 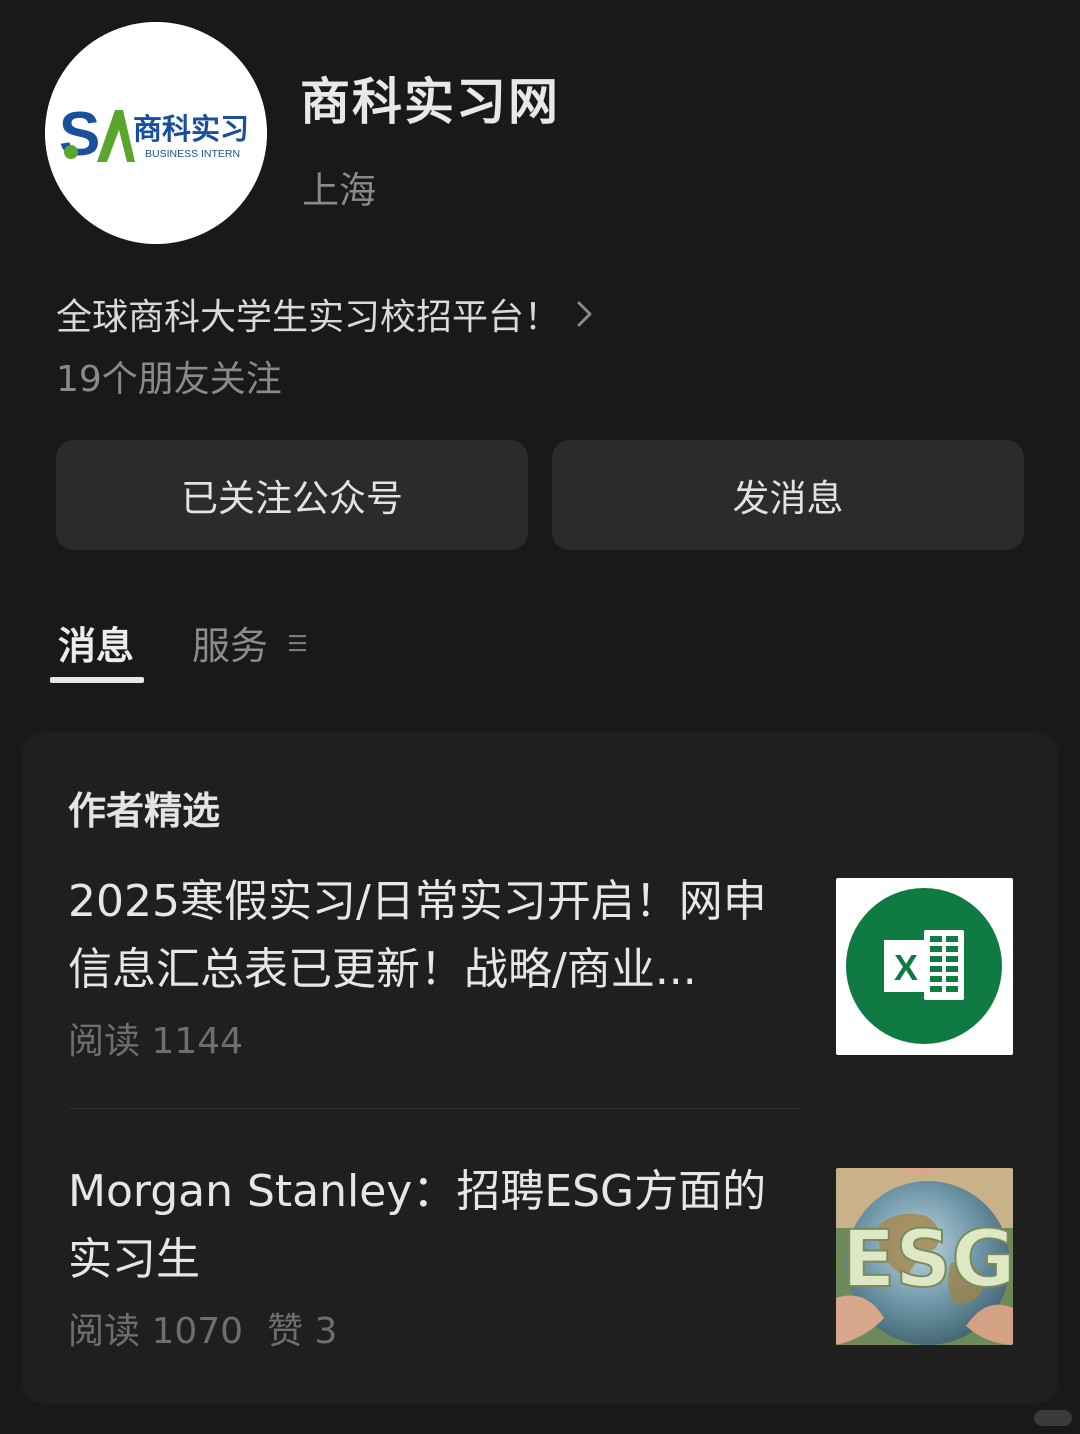 I want to click on article-title: Morgan Stanley：招聘ESG方面的实习生, so click(x=417, y=1225).